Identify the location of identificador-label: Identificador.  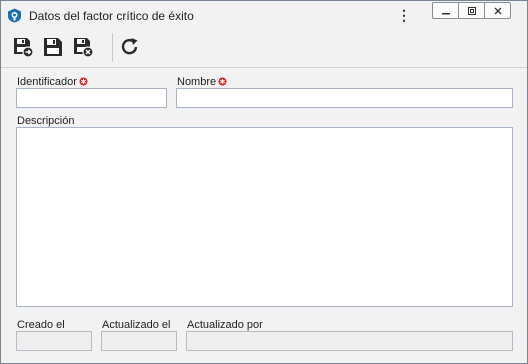
(52, 82).